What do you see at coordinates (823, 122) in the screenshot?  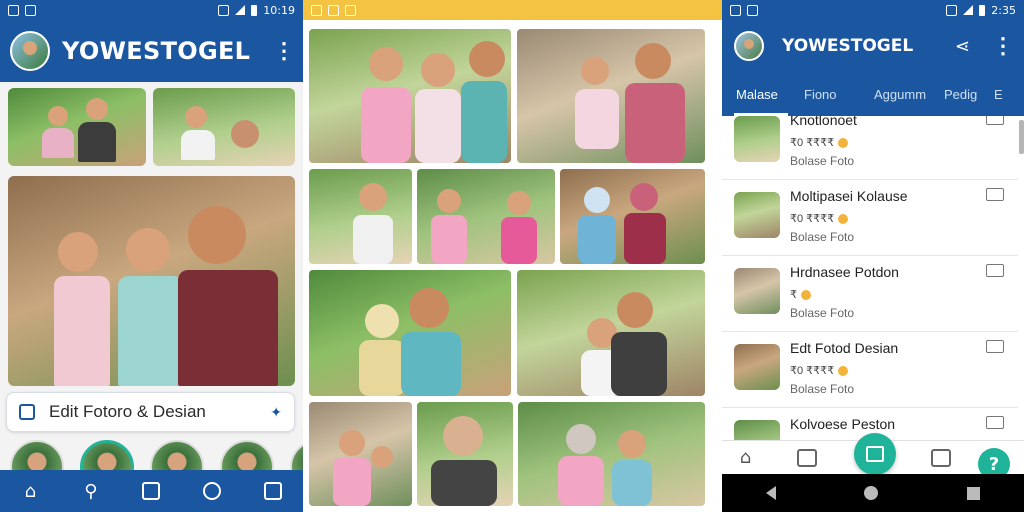 I see `item-title: Knotlonoet` at bounding box center [823, 122].